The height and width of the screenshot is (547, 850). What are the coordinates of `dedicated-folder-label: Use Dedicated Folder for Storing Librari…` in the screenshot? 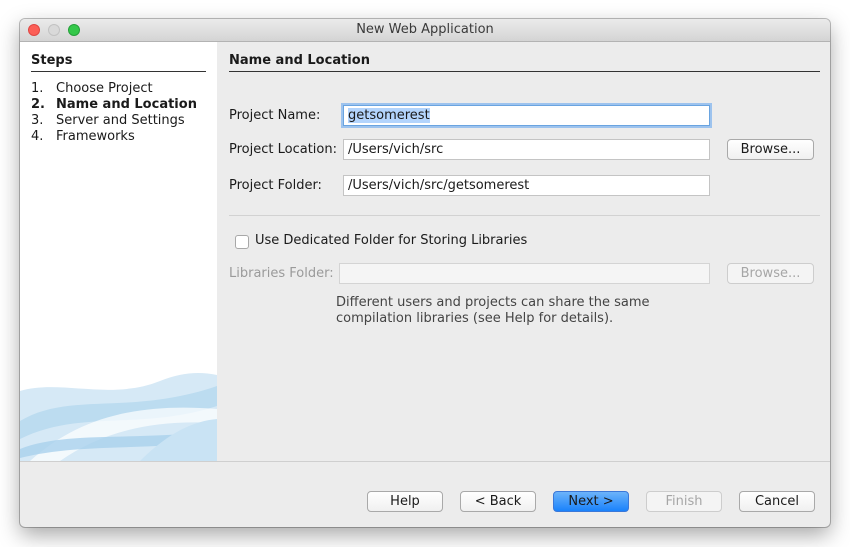 It's located at (391, 240).